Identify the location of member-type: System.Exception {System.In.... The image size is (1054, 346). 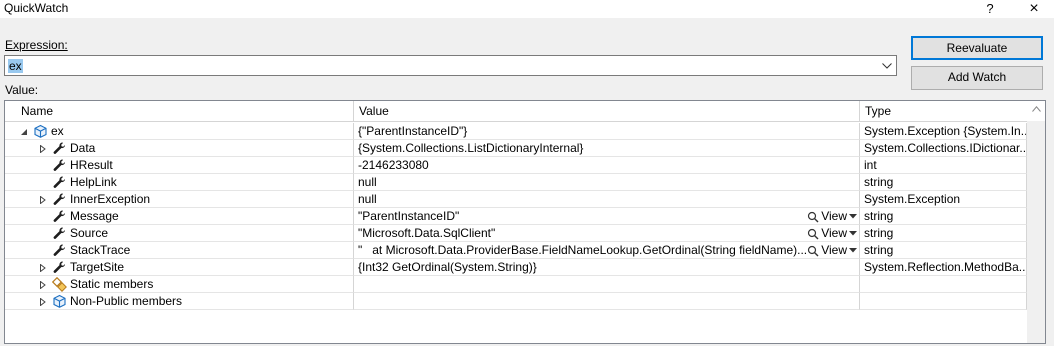
(945, 131).